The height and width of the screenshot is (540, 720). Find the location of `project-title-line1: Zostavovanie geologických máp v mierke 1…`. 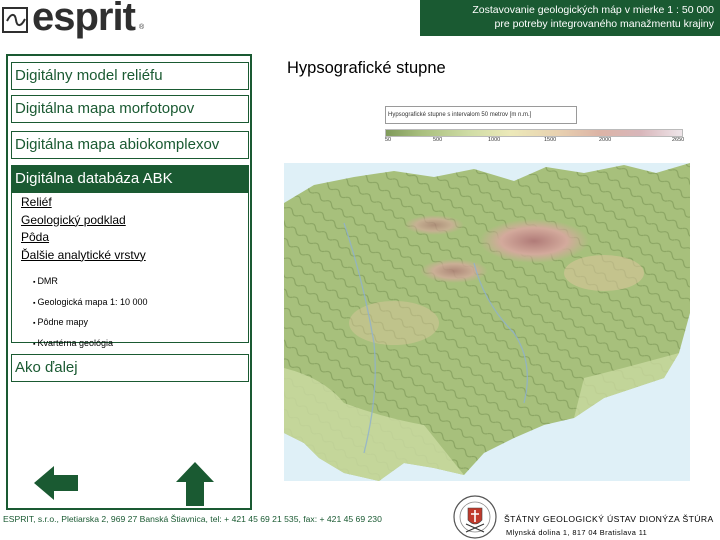

project-title-line1: Zostavovanie geologických máp v mierke 1… is located at coordinates (593, 10).